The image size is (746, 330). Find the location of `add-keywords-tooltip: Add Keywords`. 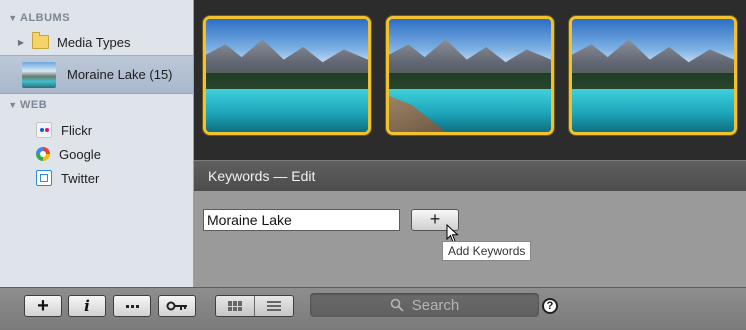

add-keywords-tooltip: Add Keywords is located at coordinates (487, 251).